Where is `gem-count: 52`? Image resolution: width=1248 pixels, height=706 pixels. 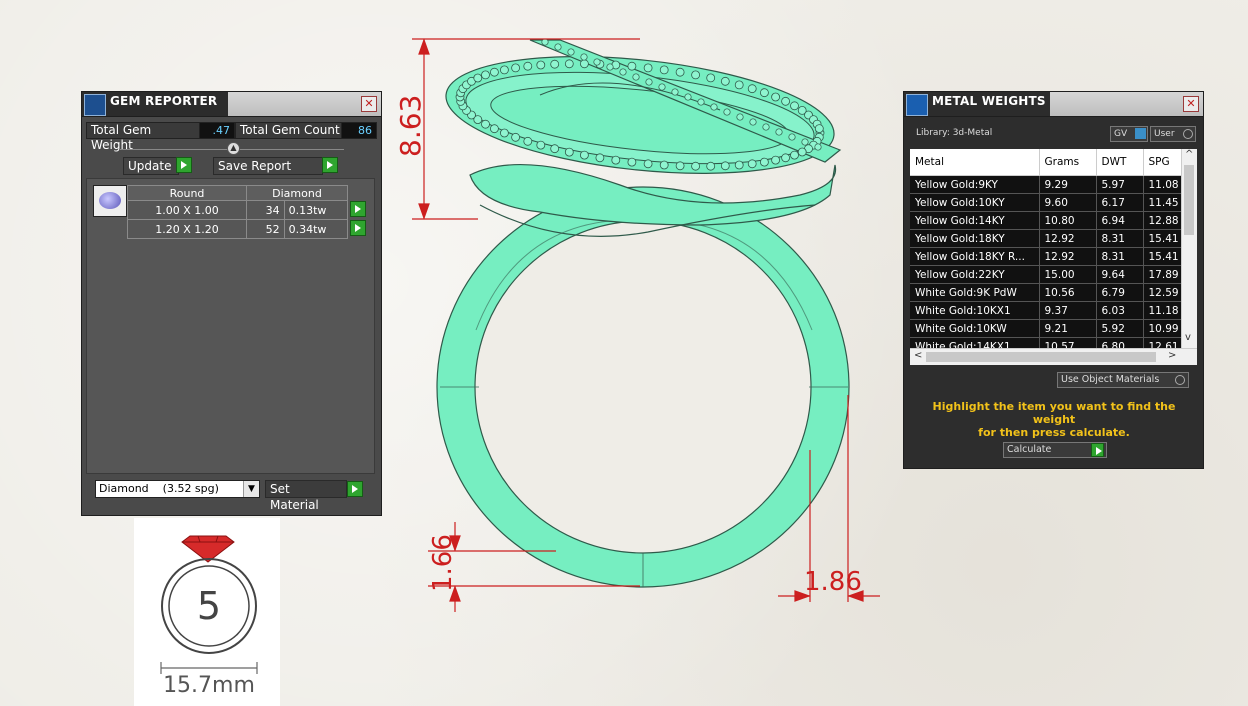
gem-count: 52 is located at coordinates (265, 229).